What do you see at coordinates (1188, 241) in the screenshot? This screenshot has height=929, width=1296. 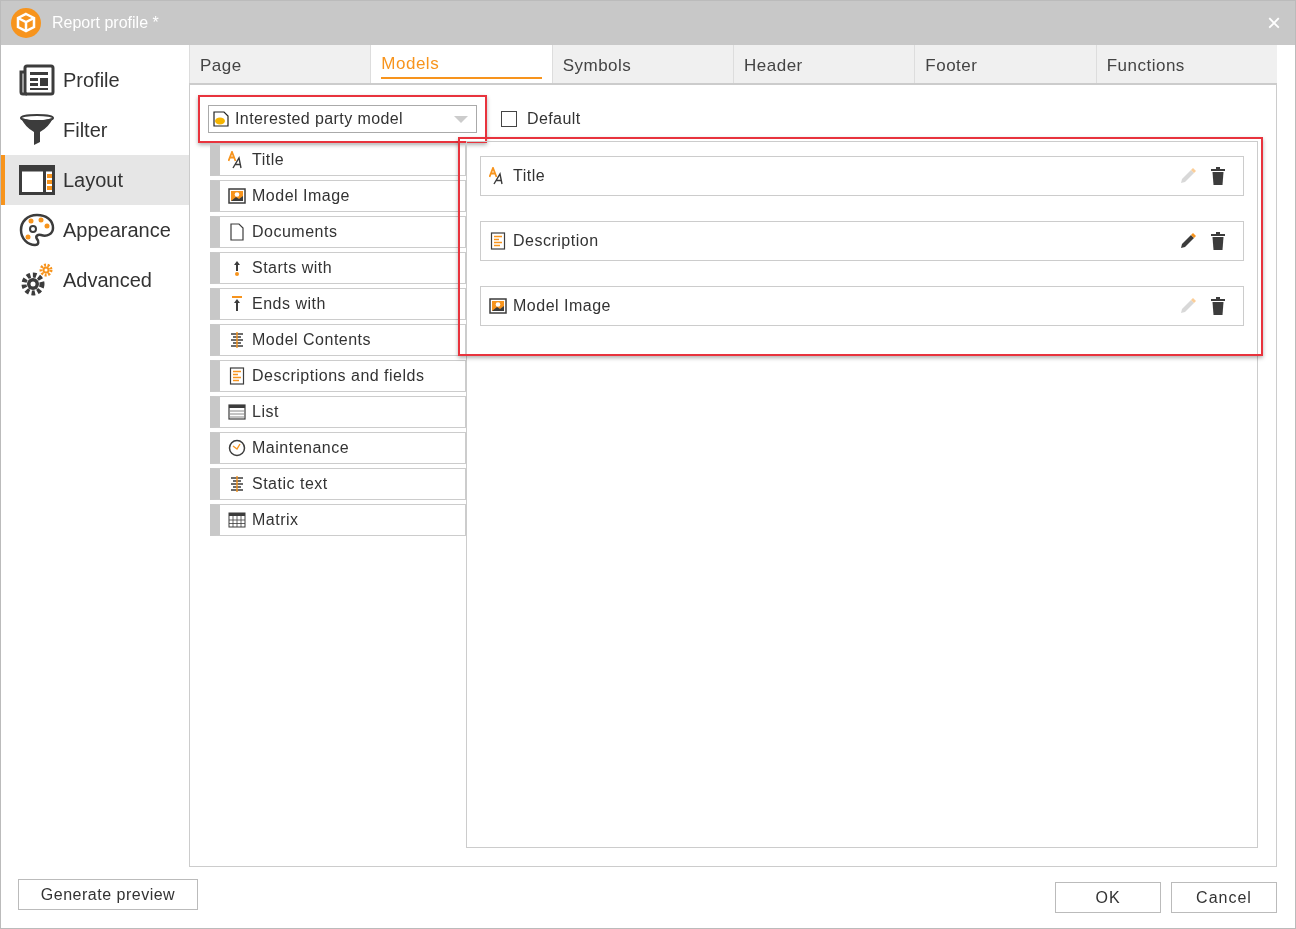 I see `pencil-icon` at bounding box center [1188, 241].